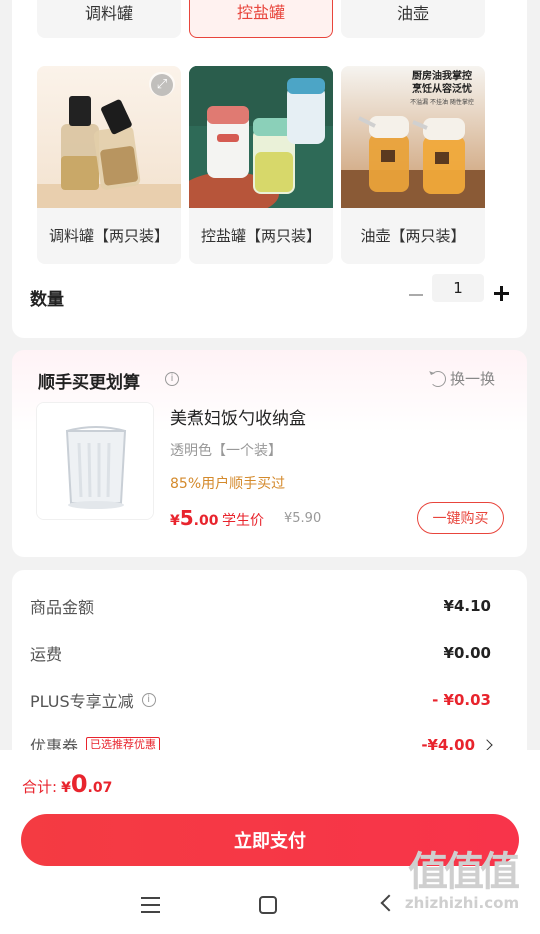  What do you see at coordinates (47, 300) in the screenshot?
I see `quantity-label: 数量` at bounding box center [47, 300].